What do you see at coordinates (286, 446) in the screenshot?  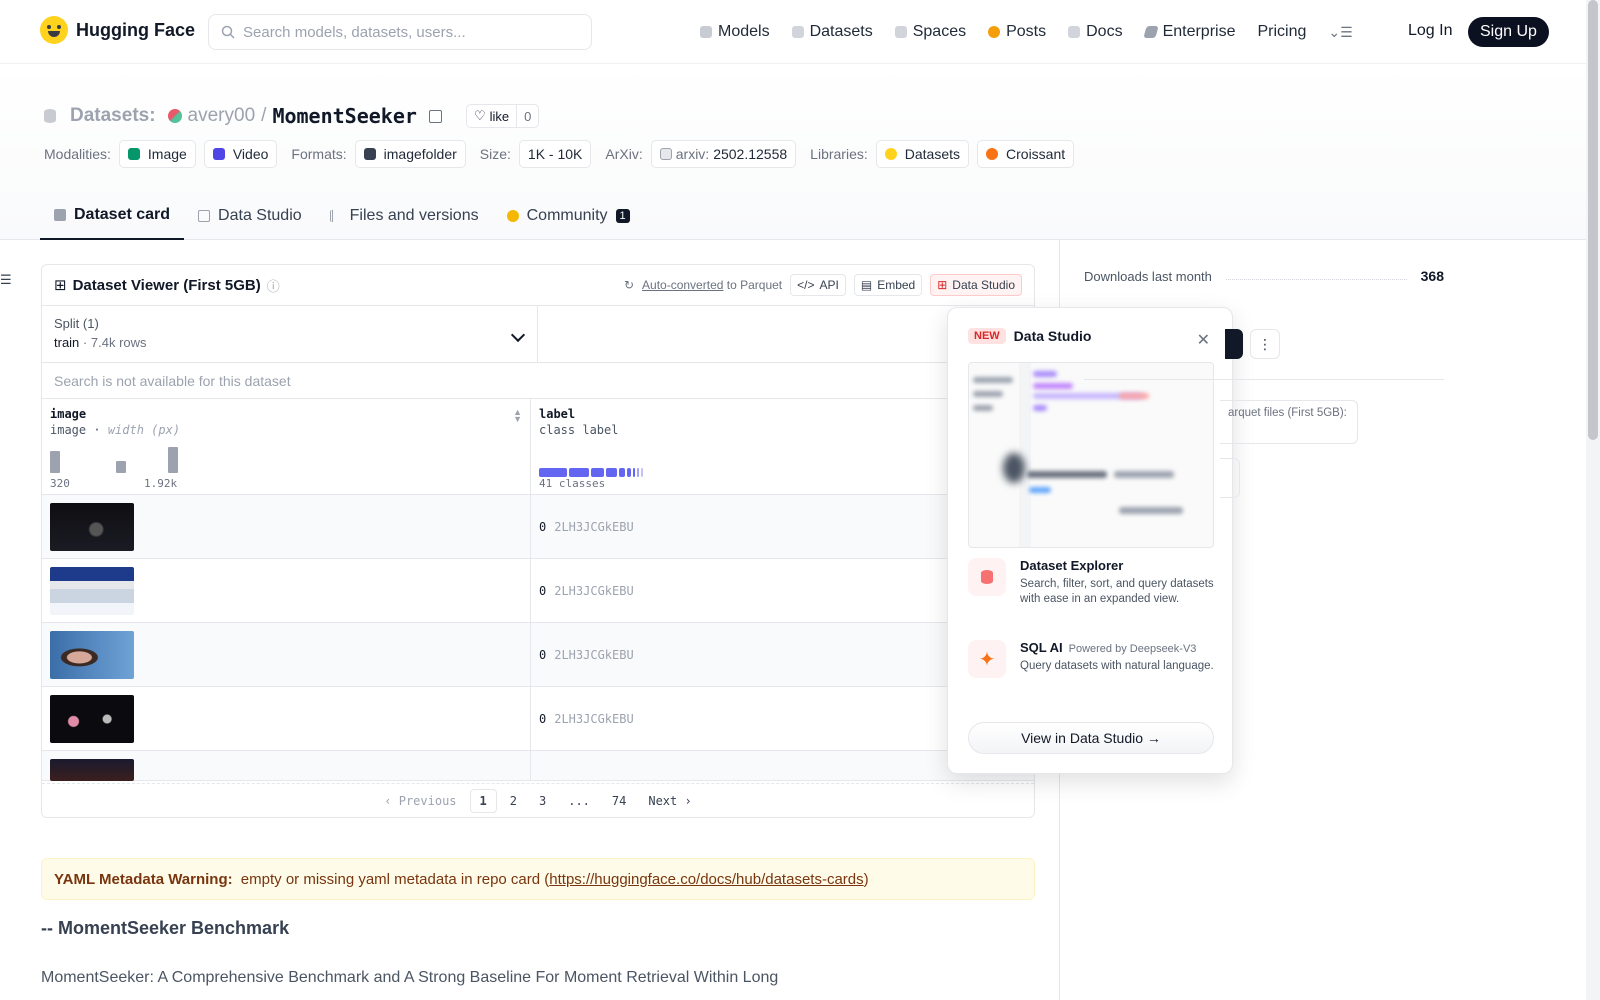 I see `column-header-image: image image · width (px) ▲ ▼ 320 1.92k` at bounding box center [286, 446].